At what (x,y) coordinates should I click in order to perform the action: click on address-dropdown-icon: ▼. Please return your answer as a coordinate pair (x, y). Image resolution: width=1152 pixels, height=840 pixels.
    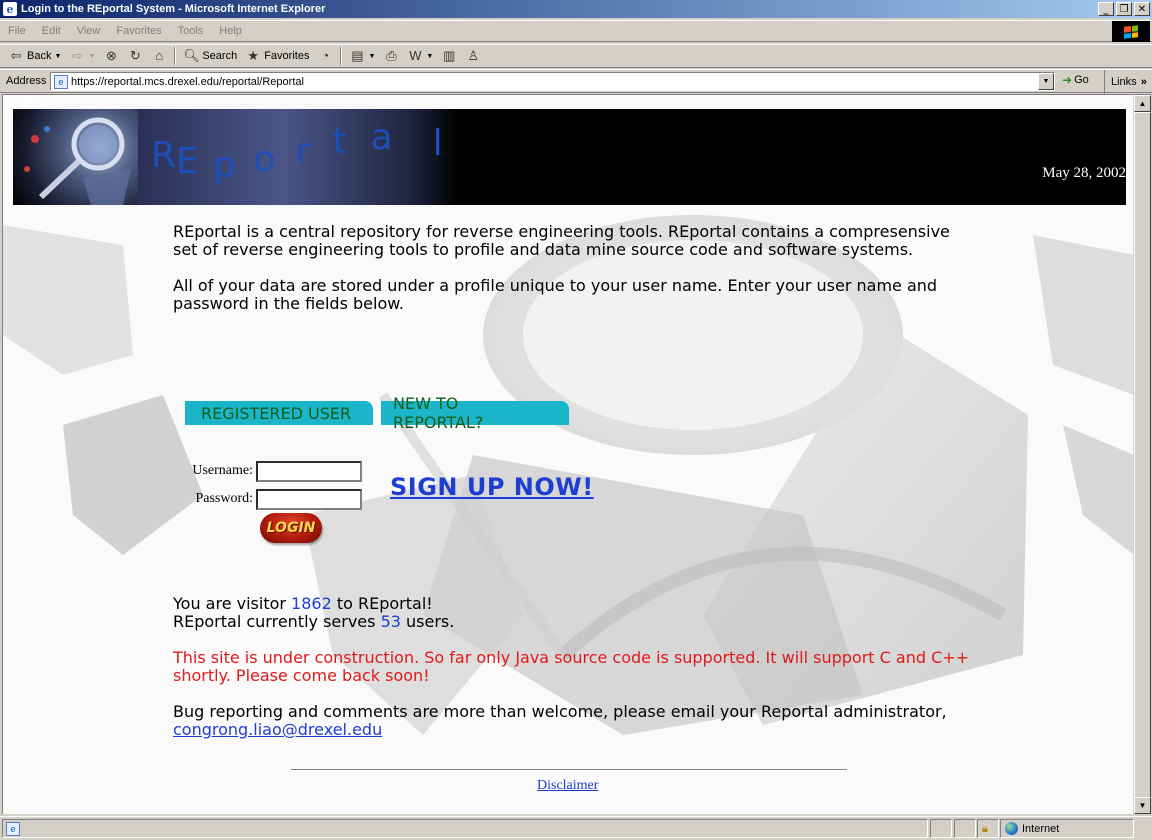
    Looking at the image, I should click on (1046, 81).